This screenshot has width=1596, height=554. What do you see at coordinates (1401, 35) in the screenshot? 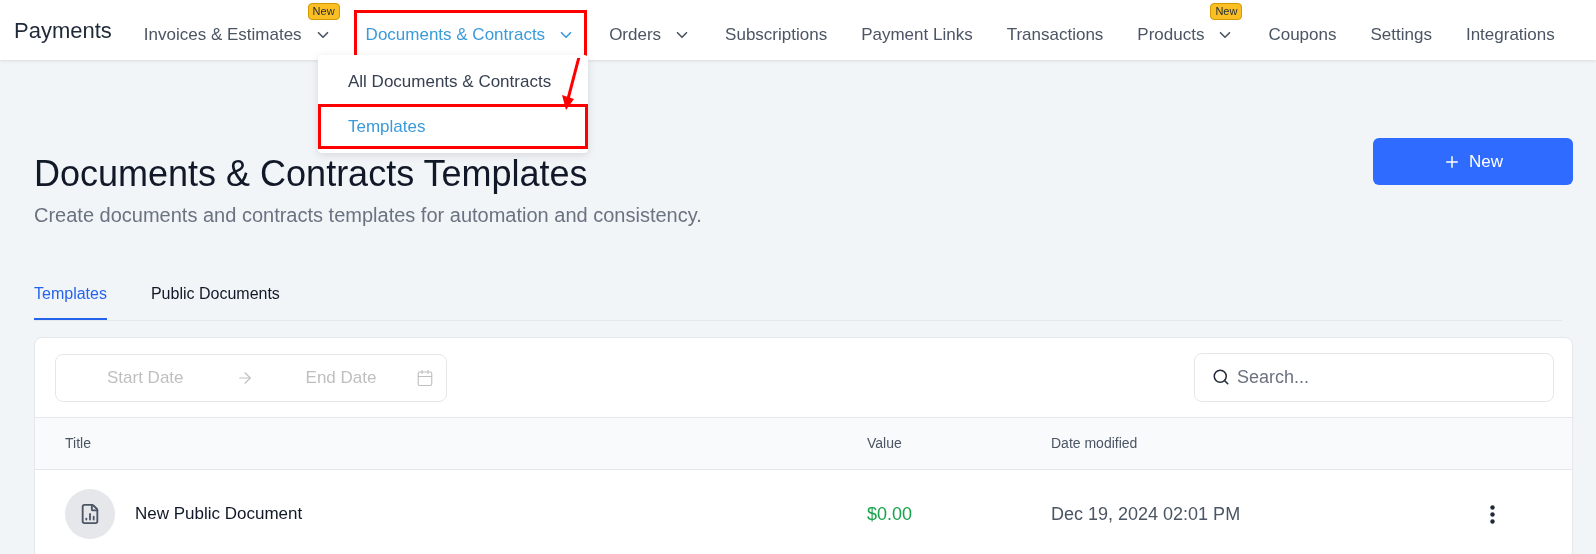
I see `nav-tab: Settings` at bounding box center [1401, 35].